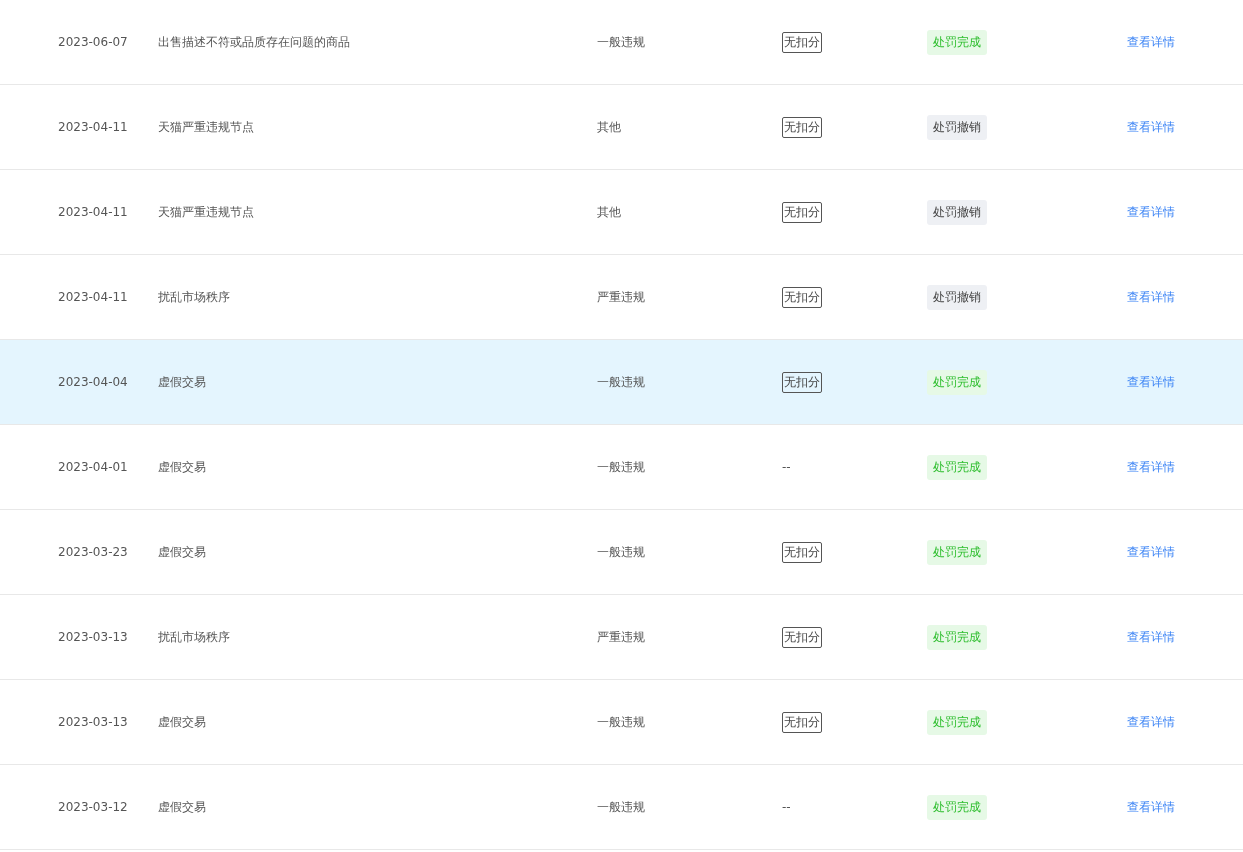 The width and height of the screenshot is (1243, 852). What do you see at coordinates (93, 467) in the screenshot?
I see `date-cell: 2023-04-01` at bounding box center [93, 467].